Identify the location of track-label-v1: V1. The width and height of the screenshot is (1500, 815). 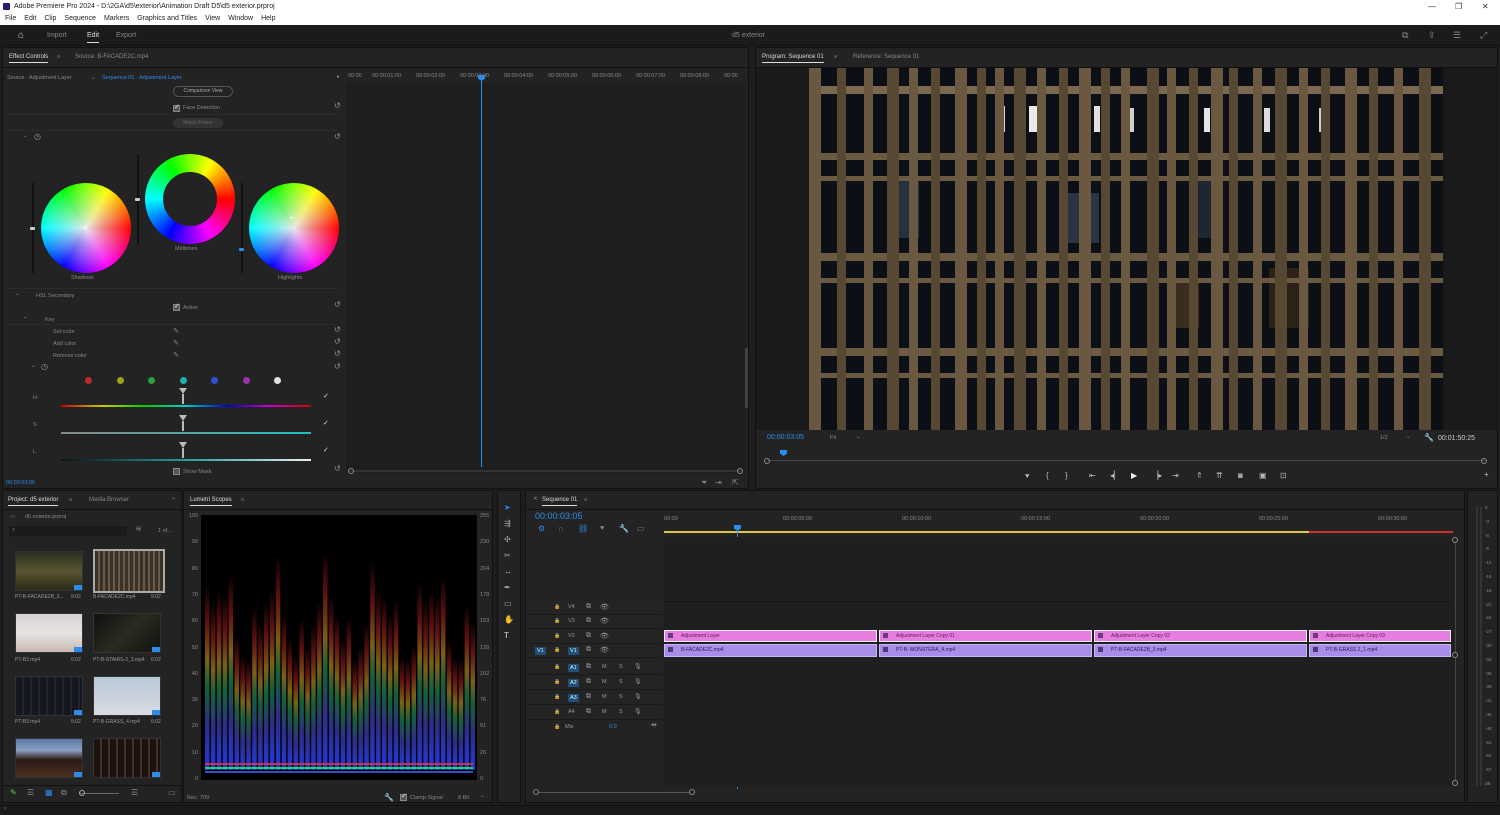
(573, 651).